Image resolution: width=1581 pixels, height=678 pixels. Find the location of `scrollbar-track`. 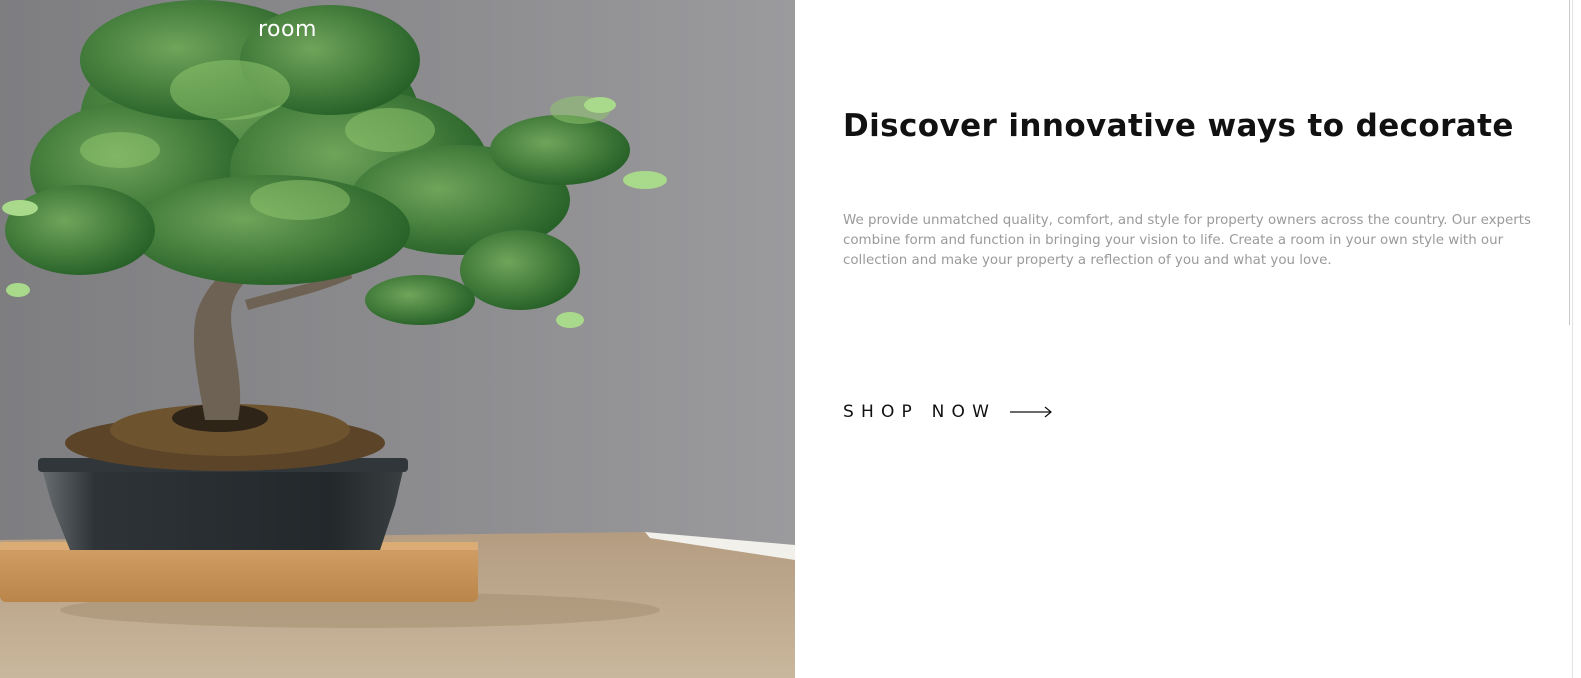

scrollbar-track is located at coordinates (1572, 339).